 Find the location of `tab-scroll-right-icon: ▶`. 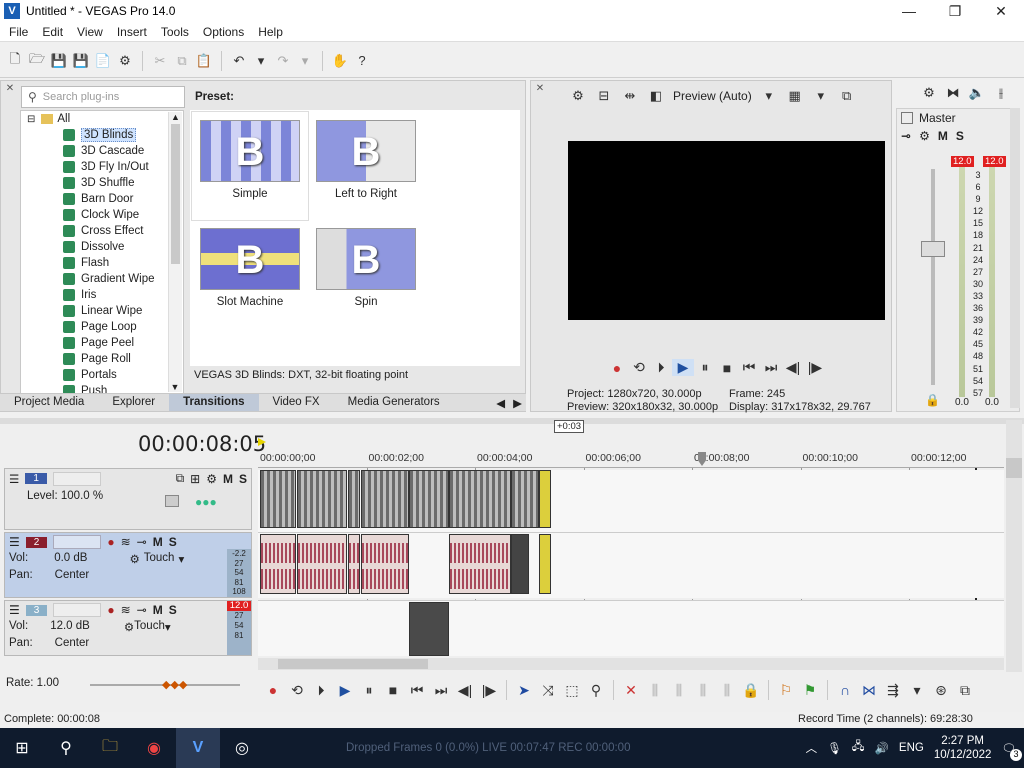

tab-scroll-right-icon: ▶ is located at coordinates (517, 402).